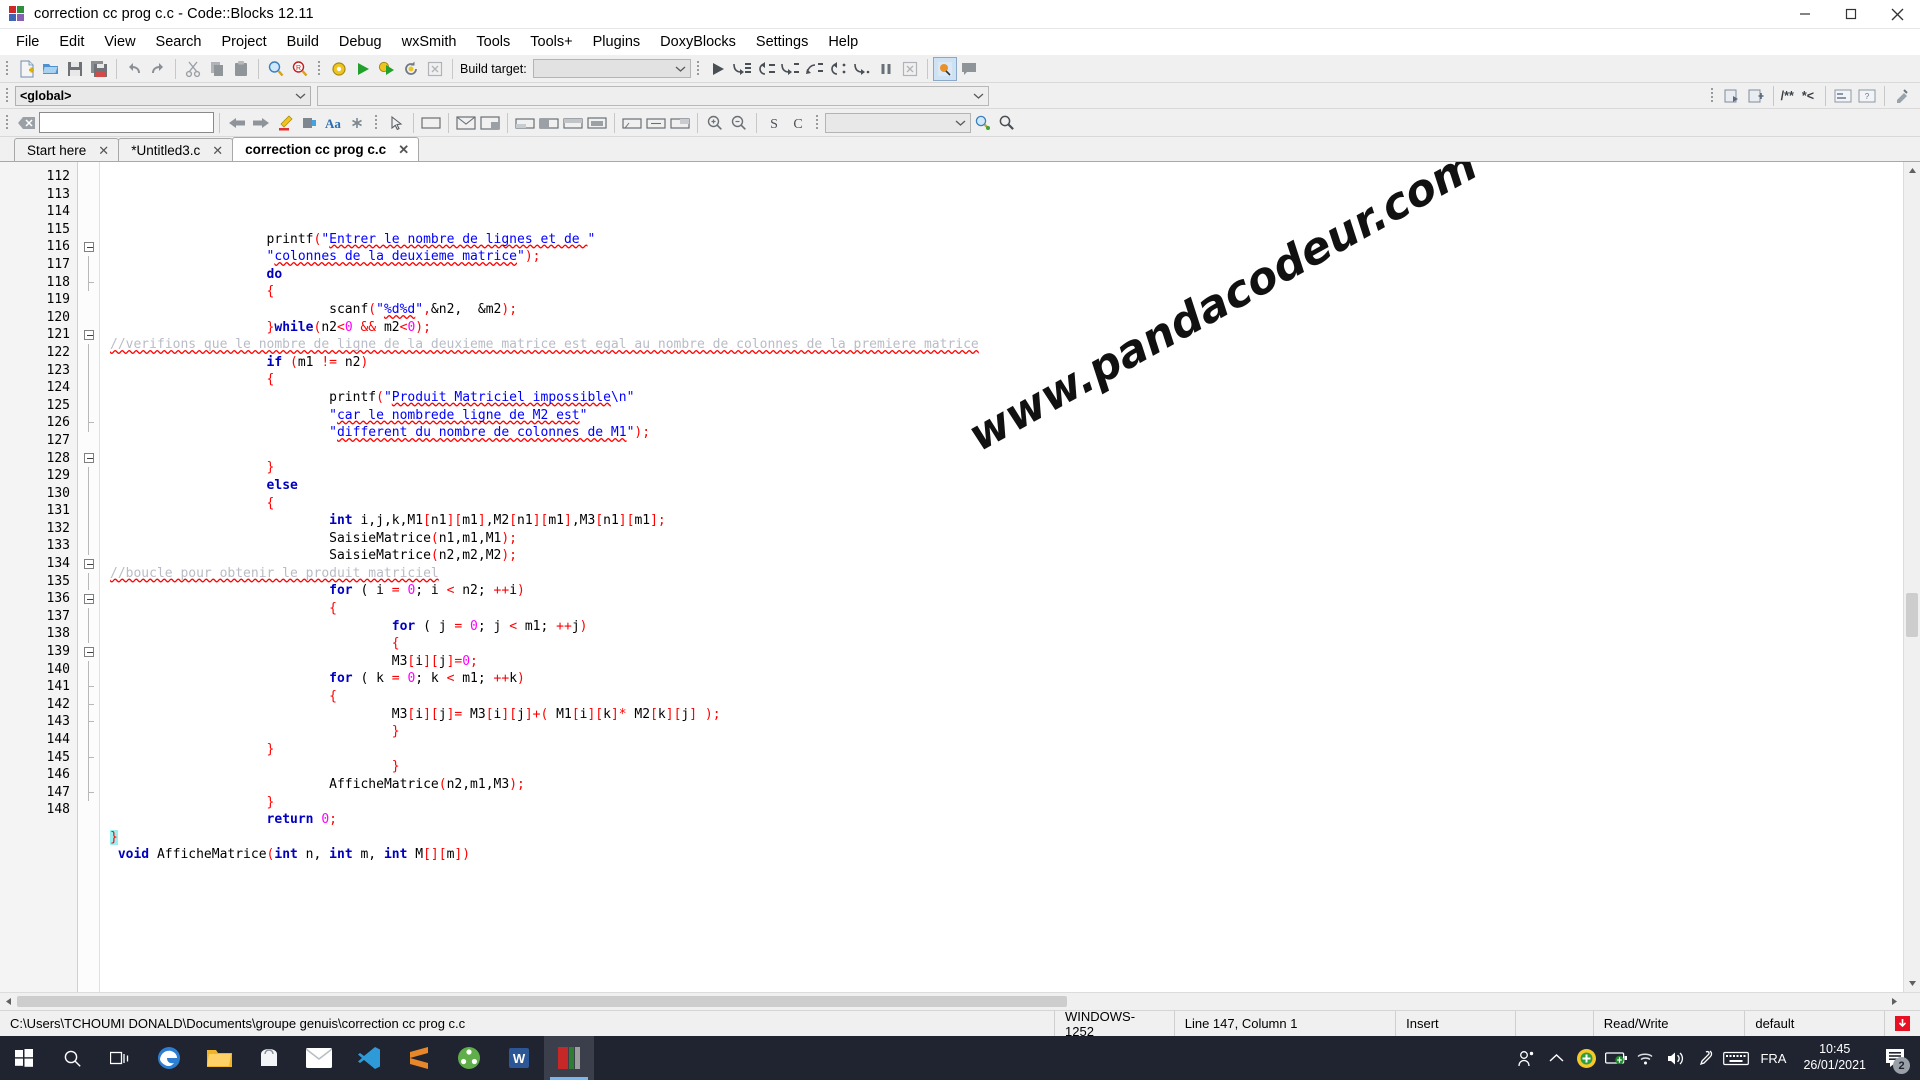 The height and width of the screenshot is (1080, 1920). I want to click on next-line-icon, so click(742, 69).